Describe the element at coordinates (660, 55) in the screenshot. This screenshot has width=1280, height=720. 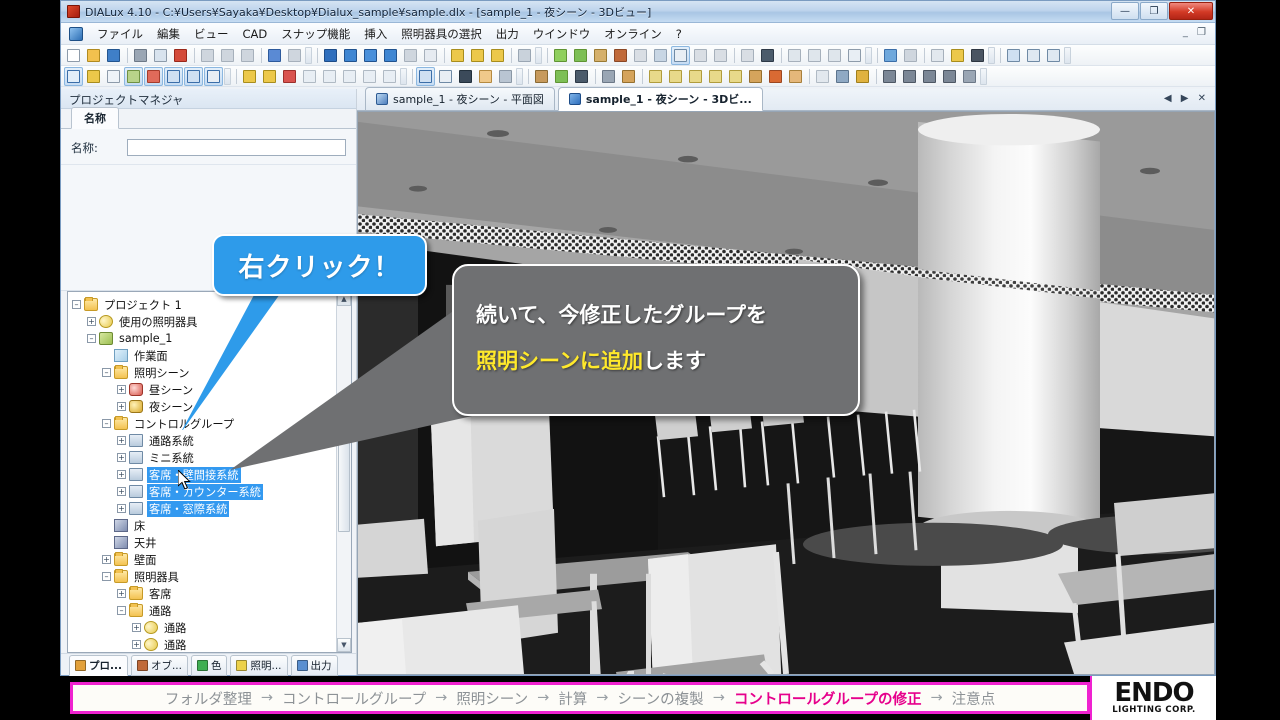
I see `object3-icon` at that location.